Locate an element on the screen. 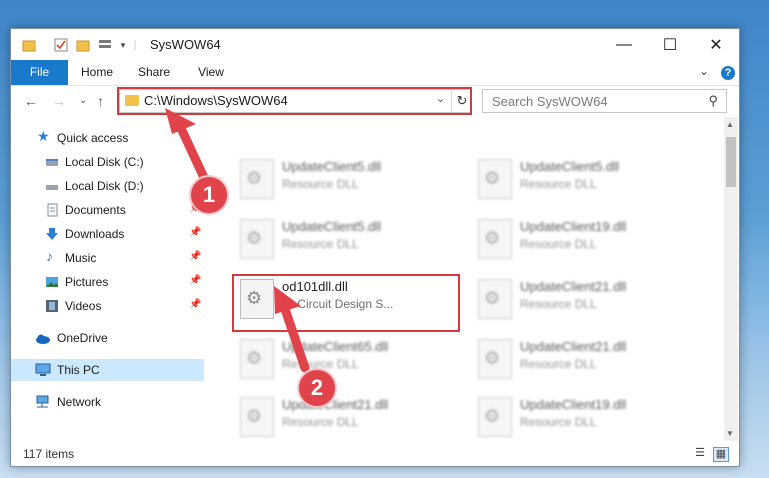 The width and height of the screenshot is (769, 478). back-arrow-icon: ← is located at coordinates (31, 101).